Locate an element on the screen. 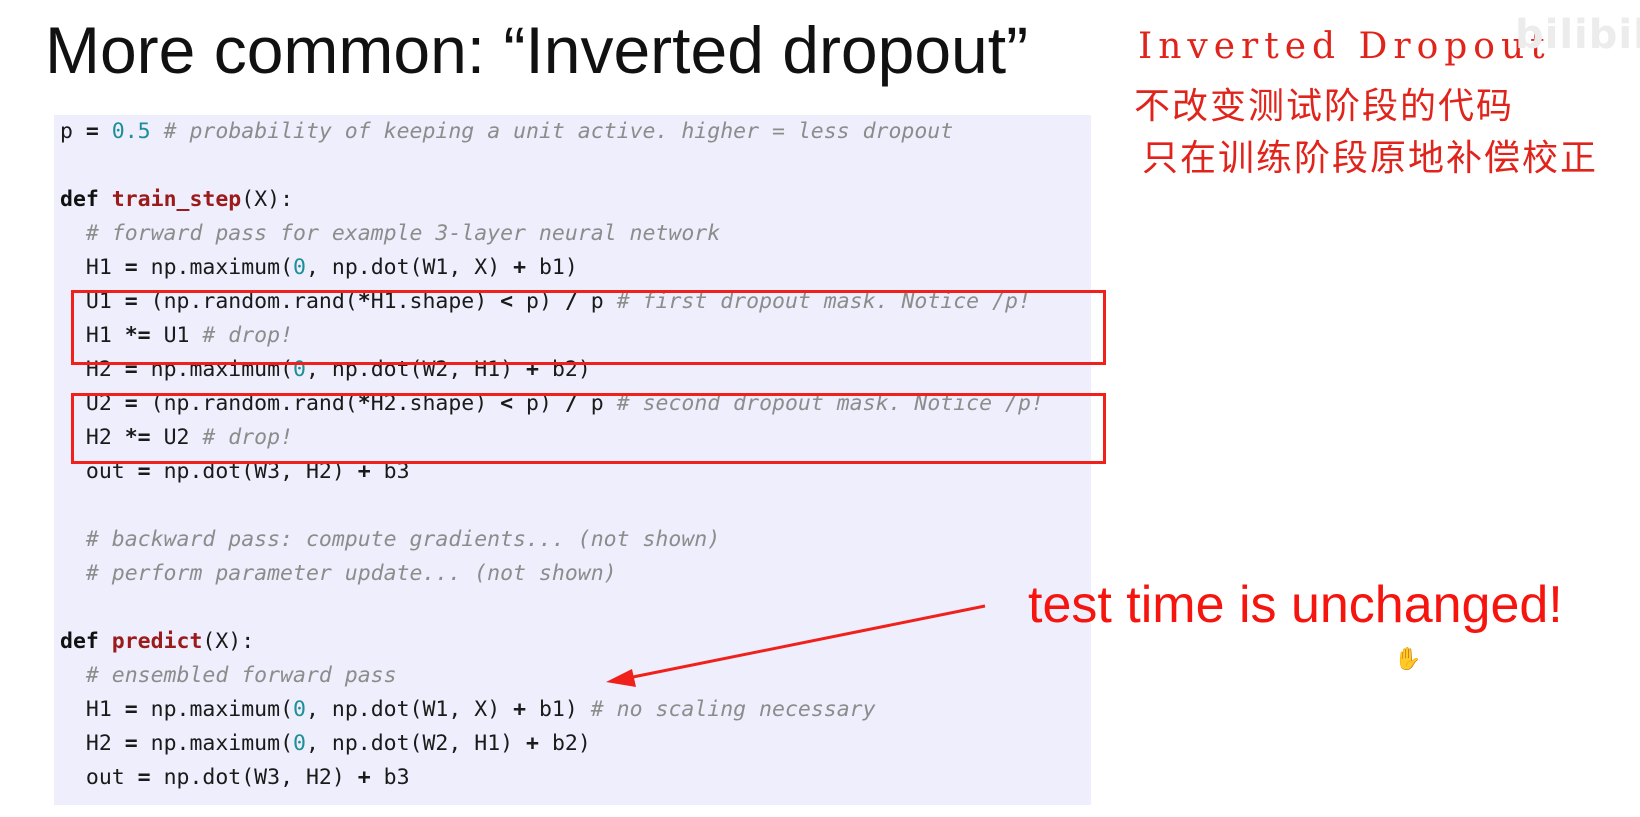 This screenshot has width=1640, height=817. code-function-name: train_step is located at coordinates (176, 199).